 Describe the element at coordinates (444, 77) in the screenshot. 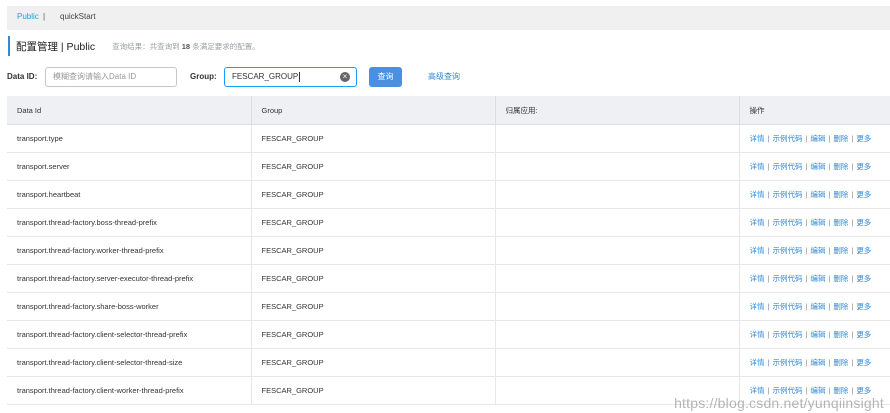

I see `advanced-query-link: 高级查询` at that location.